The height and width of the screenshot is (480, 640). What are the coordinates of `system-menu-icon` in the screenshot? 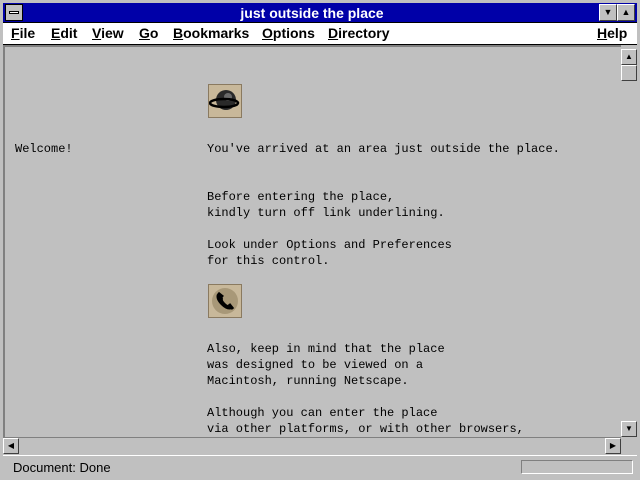 It's located at (14, 12).